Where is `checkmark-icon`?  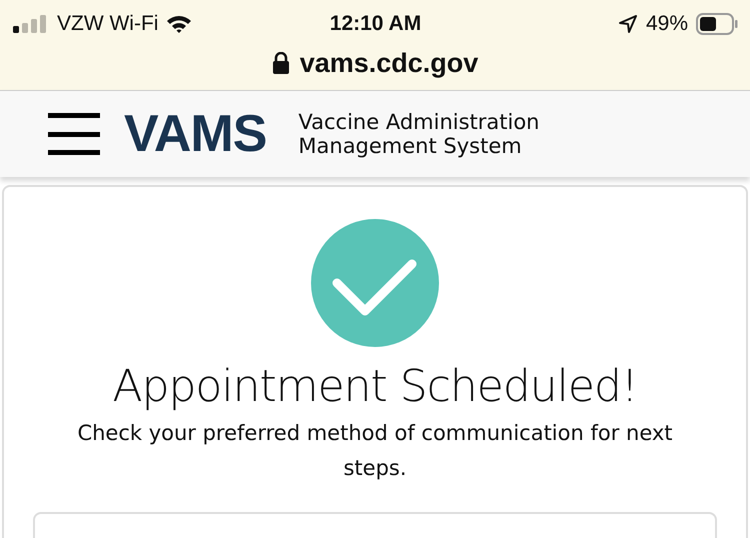
checkmark-icon is located at coordinates (375, 283).